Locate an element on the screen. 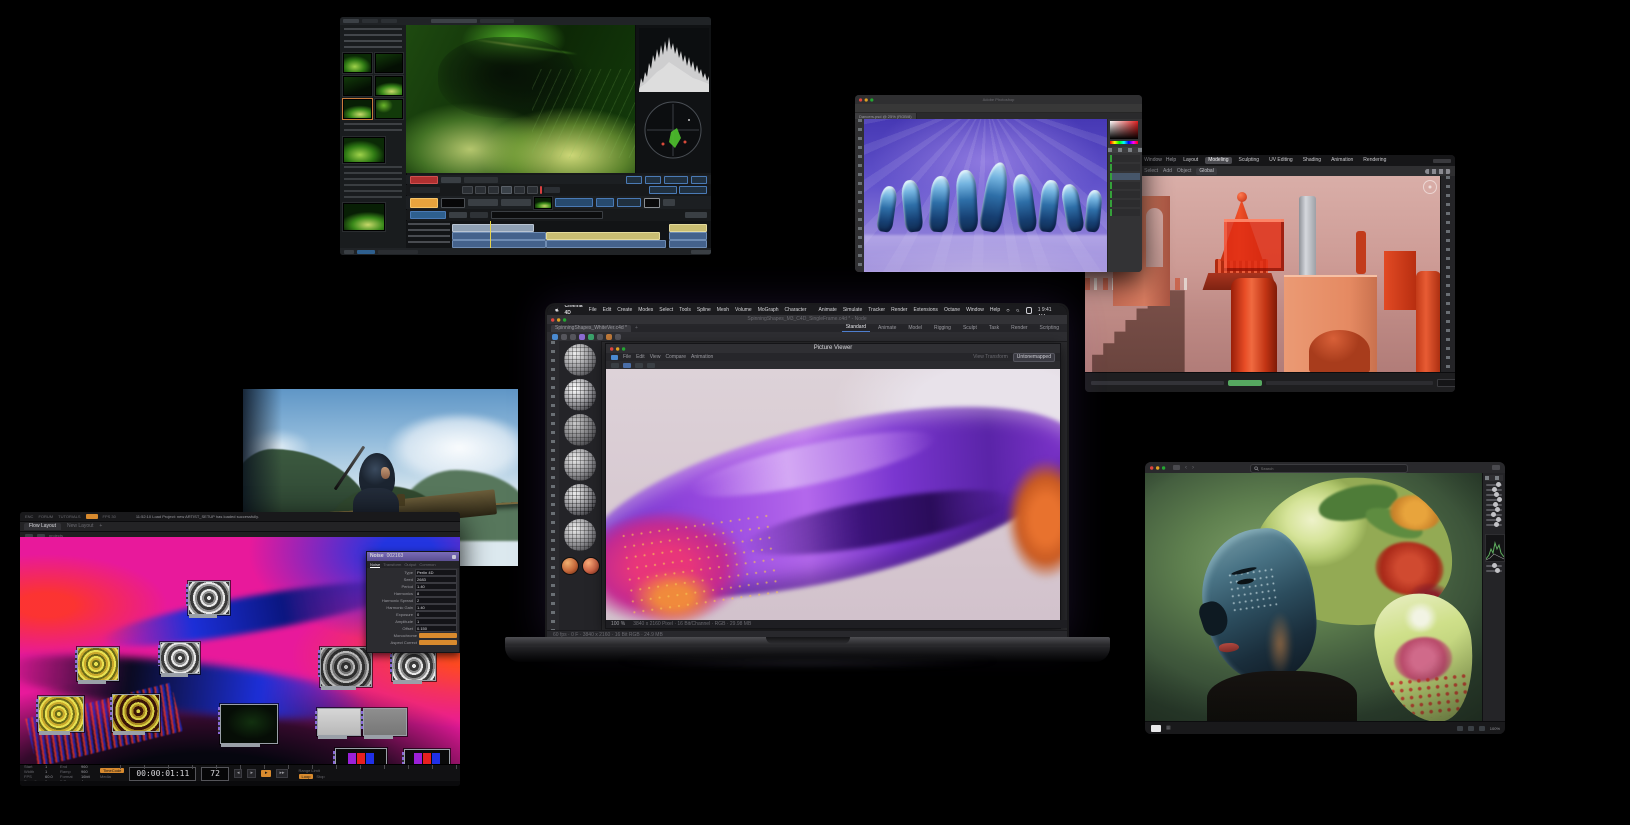  menu-item: Select is located at coordinates (666, 310).